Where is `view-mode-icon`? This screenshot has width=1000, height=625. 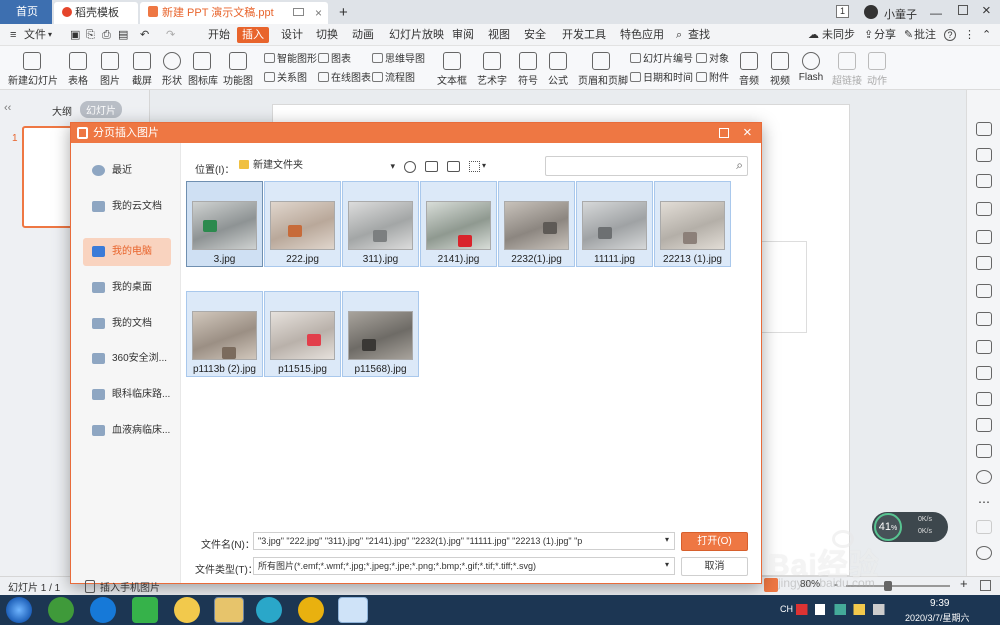
view-mode-icon is located at coordinates (474, 166).